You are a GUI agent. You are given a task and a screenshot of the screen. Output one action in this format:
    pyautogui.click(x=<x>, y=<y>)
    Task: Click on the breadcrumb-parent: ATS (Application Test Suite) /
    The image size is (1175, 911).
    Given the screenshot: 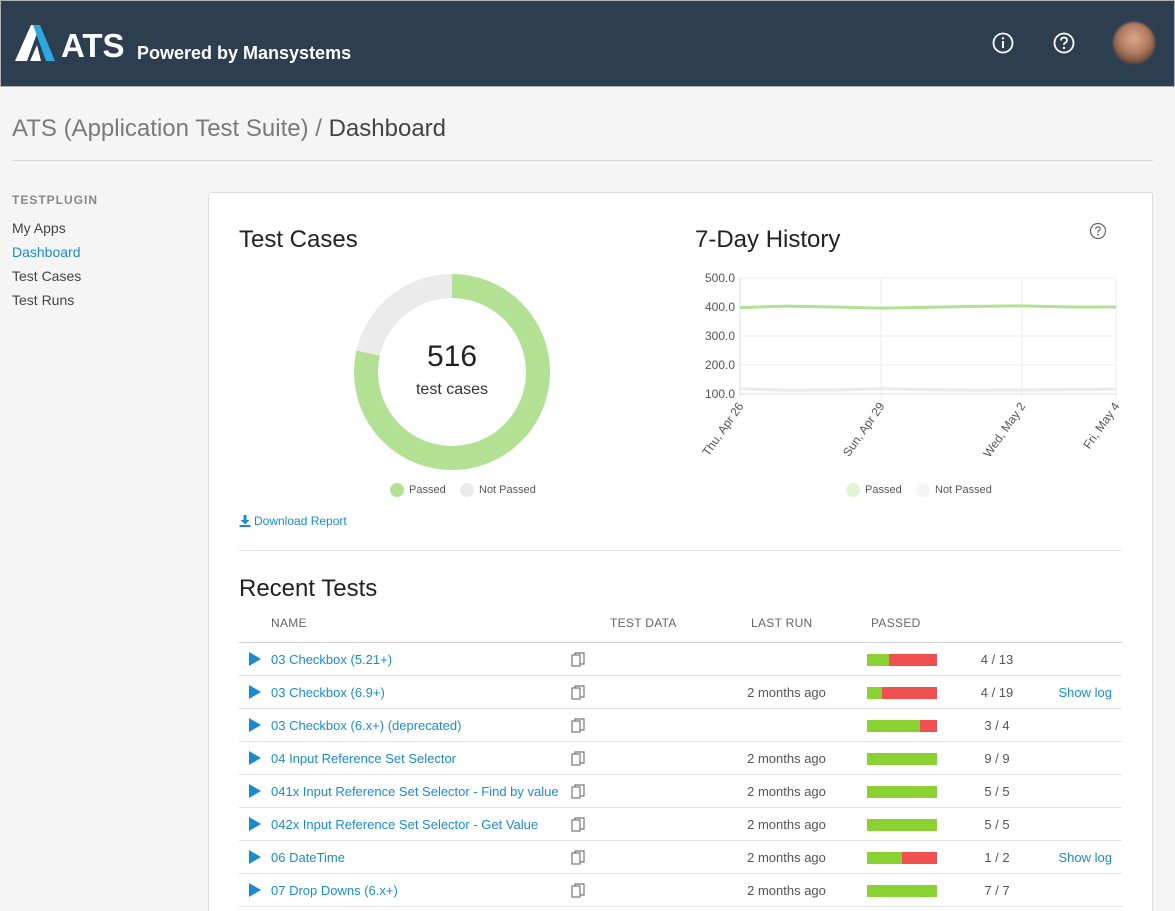 What is the action you would take?
    pyautogui.click(x=167, y=128)
    